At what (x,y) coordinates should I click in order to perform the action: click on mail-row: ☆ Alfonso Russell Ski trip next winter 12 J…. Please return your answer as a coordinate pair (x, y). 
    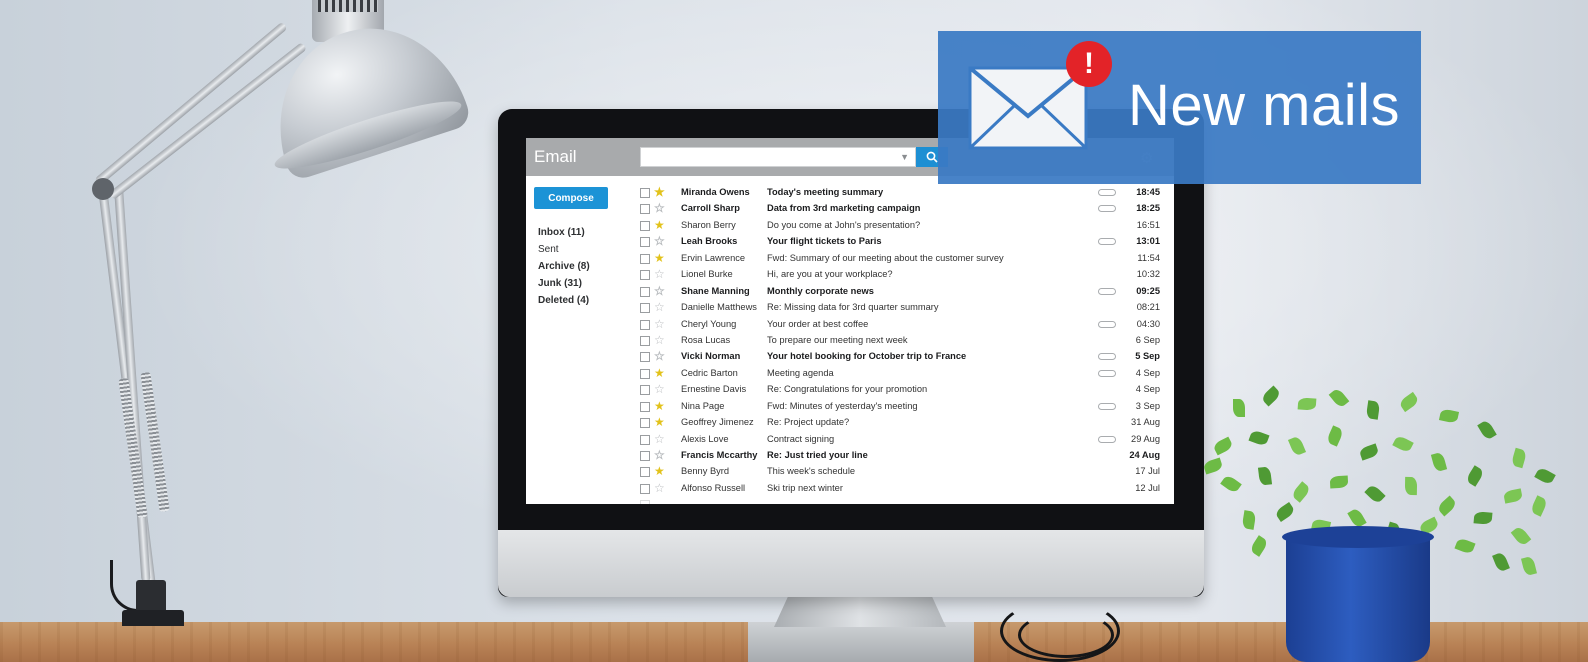
    Looking at the image, I should click on (900, 489).